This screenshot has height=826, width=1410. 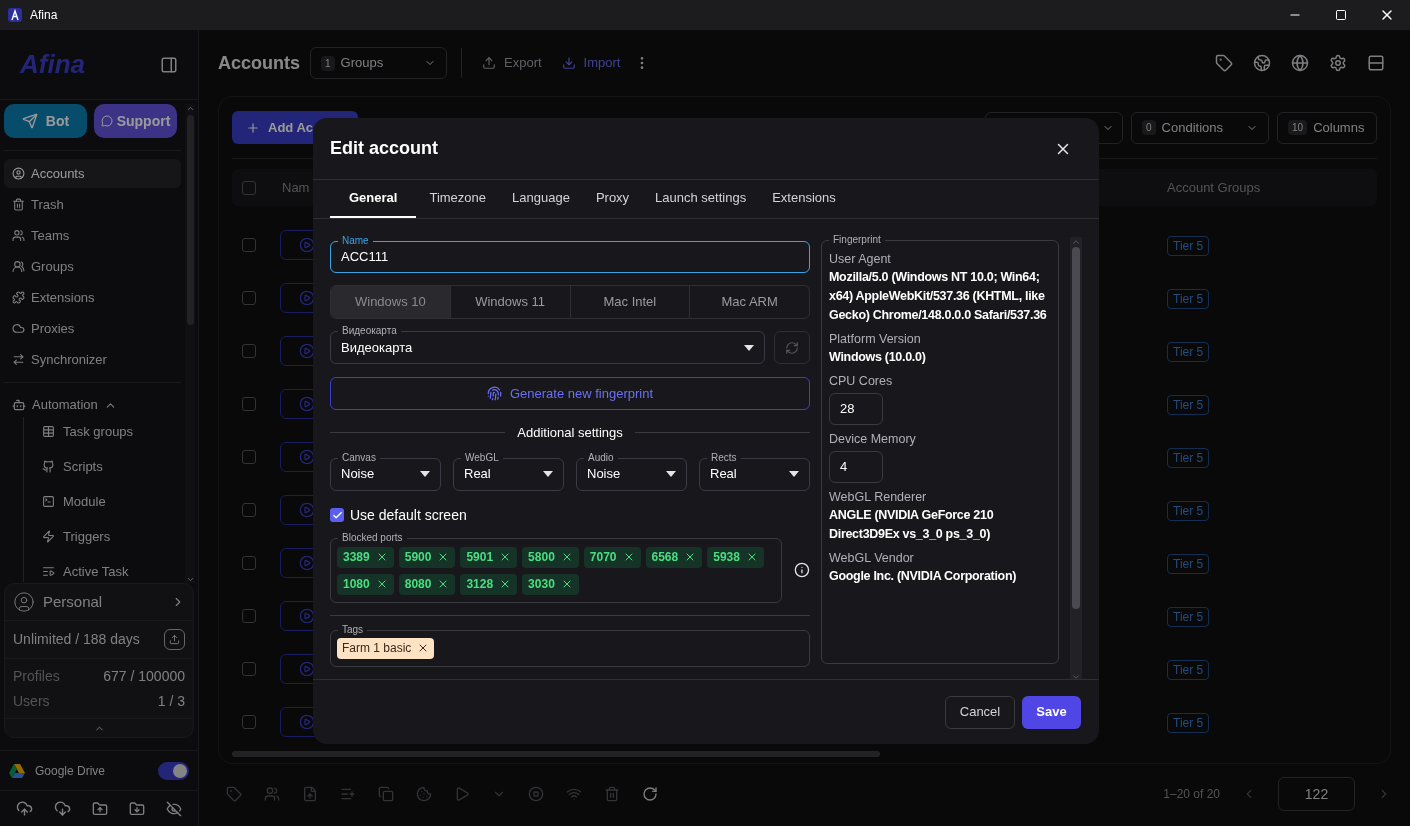 I want to click on copy-icon, so click(x=386, y=794).